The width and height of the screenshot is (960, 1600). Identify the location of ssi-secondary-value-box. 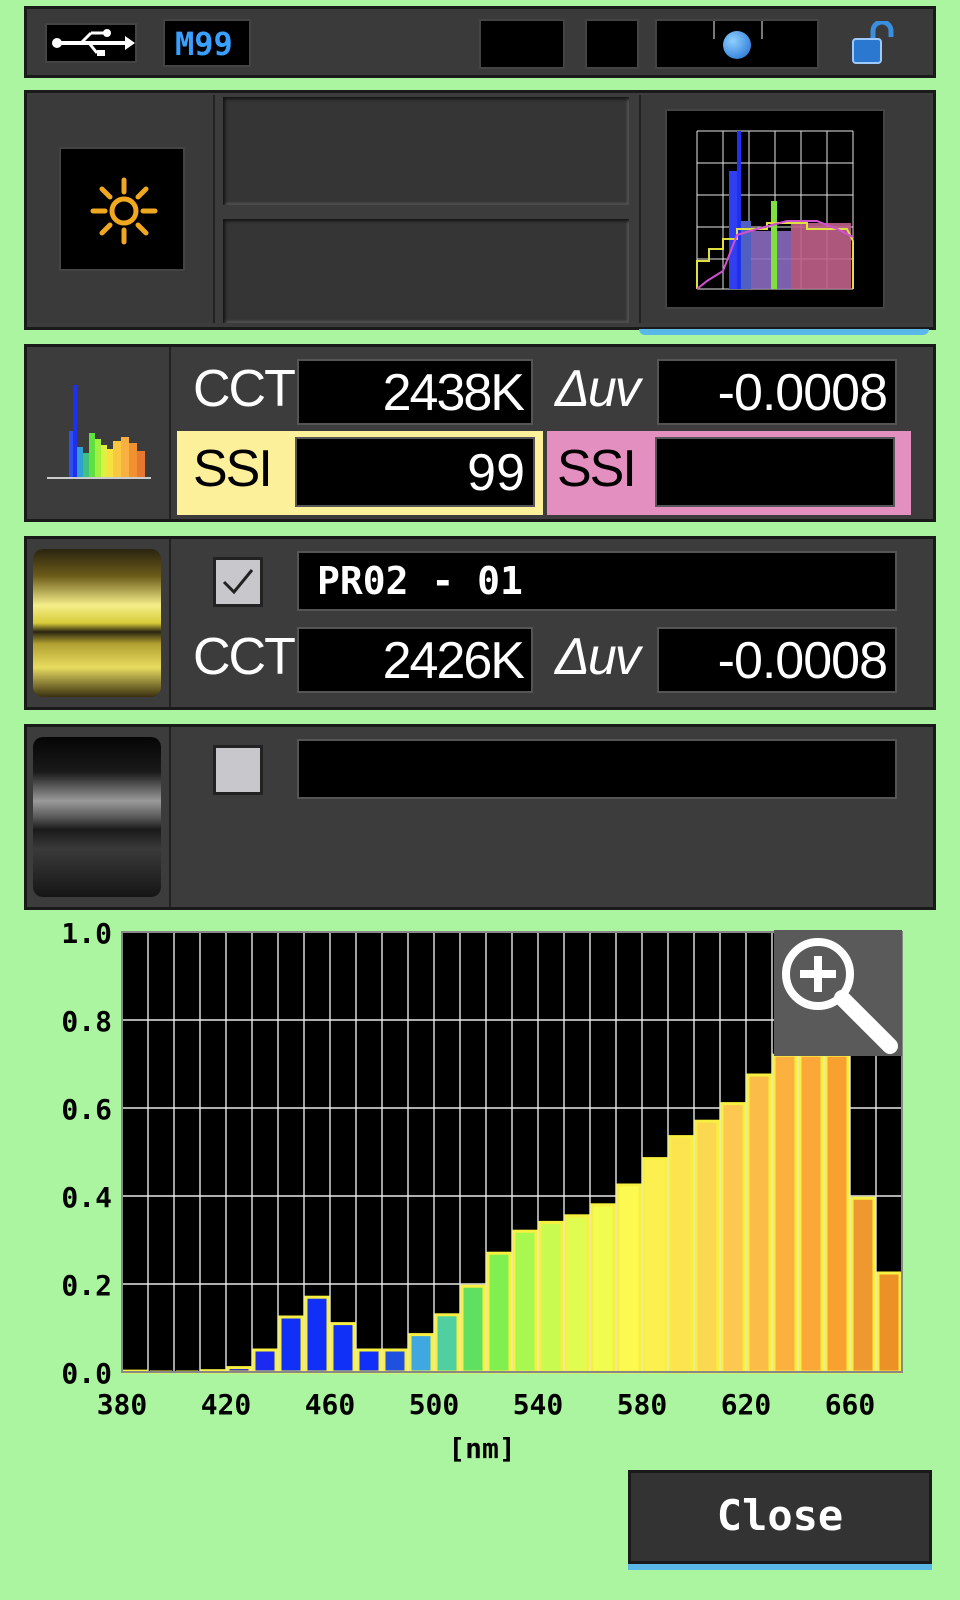
(775, 472).